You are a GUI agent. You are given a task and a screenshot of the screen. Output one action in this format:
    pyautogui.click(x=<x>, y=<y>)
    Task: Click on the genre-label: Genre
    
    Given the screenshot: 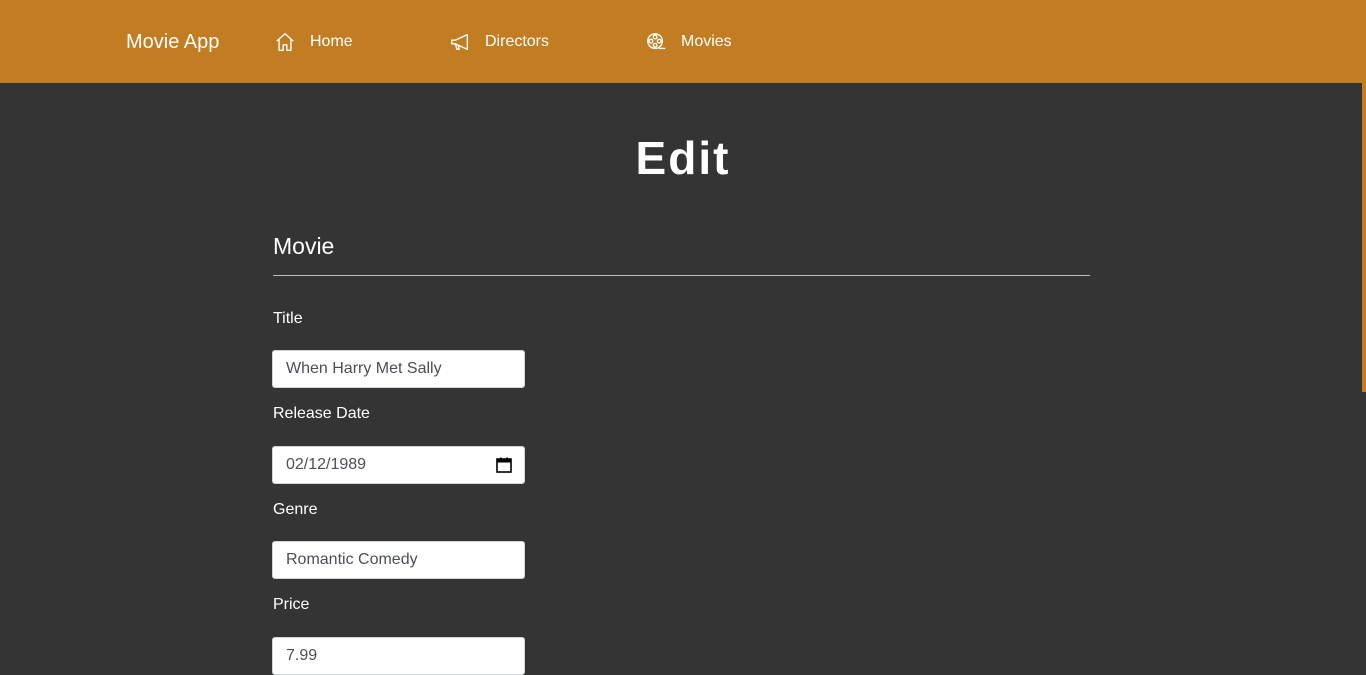 What is the action you would take?
    pyautogui.click(x=295, y=509)
    